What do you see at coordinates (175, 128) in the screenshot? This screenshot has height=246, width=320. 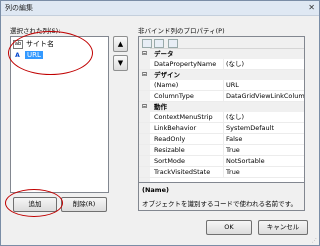 I see `property-name: LinkBehavior` at bounding box center [175, 128].